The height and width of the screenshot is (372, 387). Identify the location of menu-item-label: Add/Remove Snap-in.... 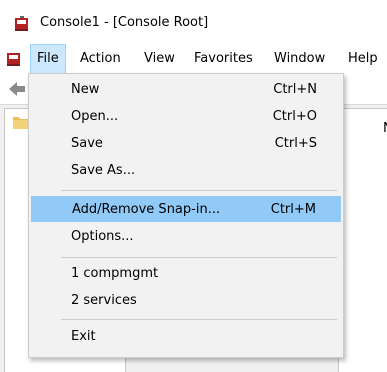
(146, 209).